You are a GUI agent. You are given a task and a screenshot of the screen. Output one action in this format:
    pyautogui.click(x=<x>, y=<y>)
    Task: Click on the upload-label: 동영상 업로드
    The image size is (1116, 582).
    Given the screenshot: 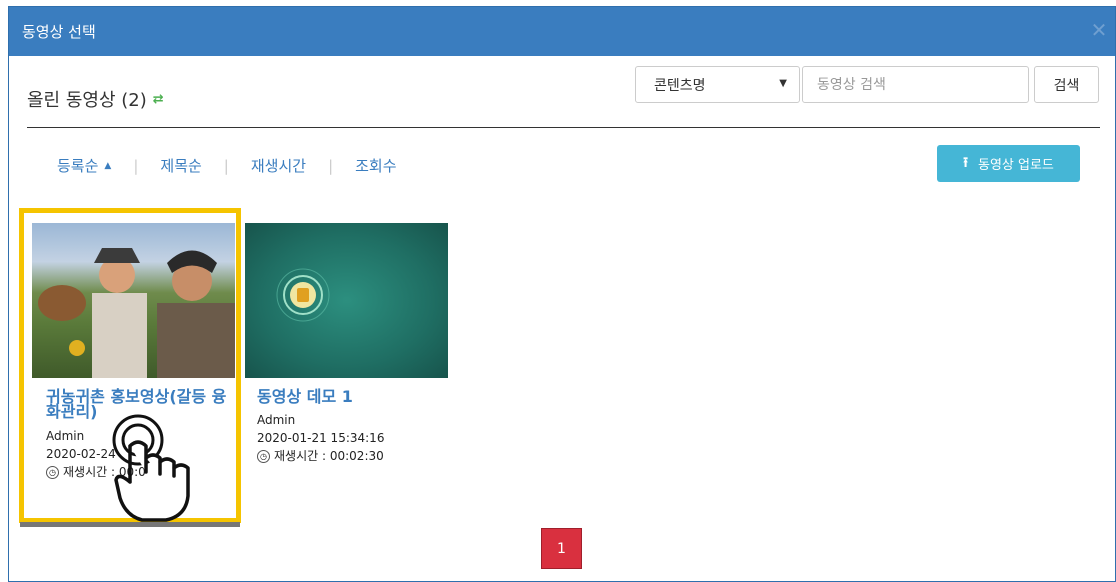 What is the action you would take?
    pyautogui.click(x=1016, y=165)
    